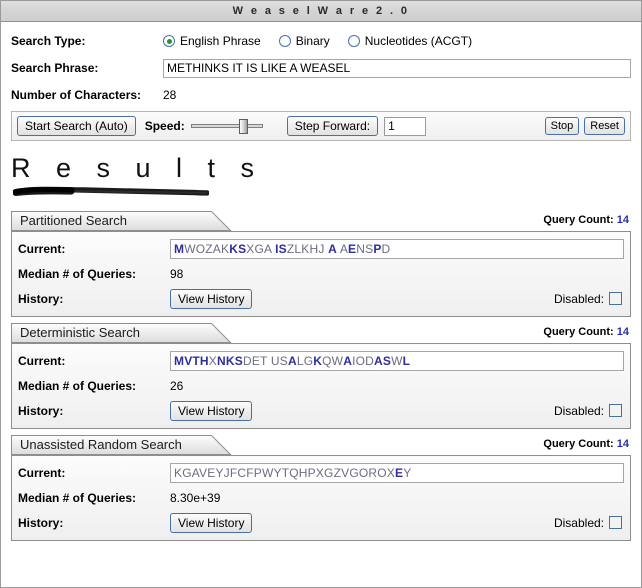 The image size is (642, 588). Describe the element at coordinates (177, 273) in the screenshot. I see `median-value: 98` at that location.